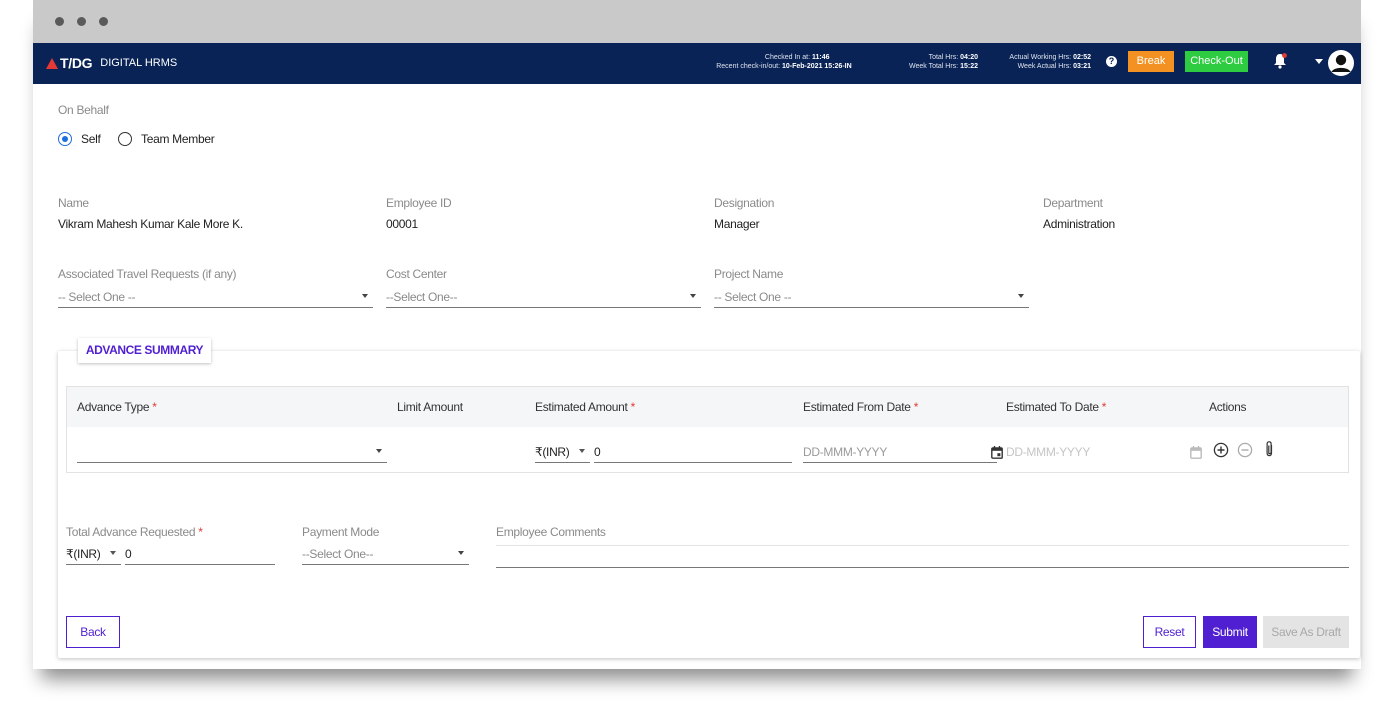  I want to click on payment-mode-label: Payment Mode, so click(341, 532).